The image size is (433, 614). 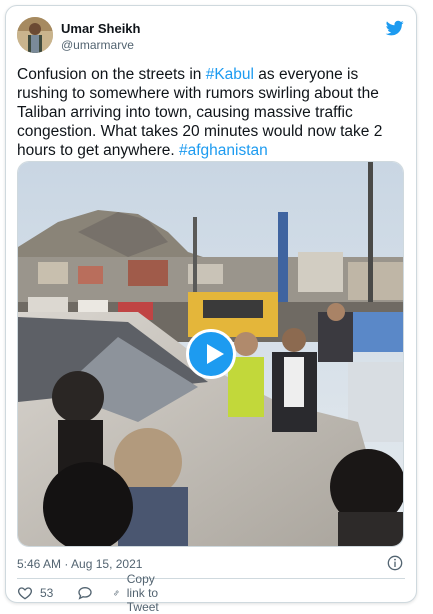 What do you see at coordinates (230, 74) in the screenshot?
I see `hashtag-kabul: #Kabul` at bounding box center [230, 74].